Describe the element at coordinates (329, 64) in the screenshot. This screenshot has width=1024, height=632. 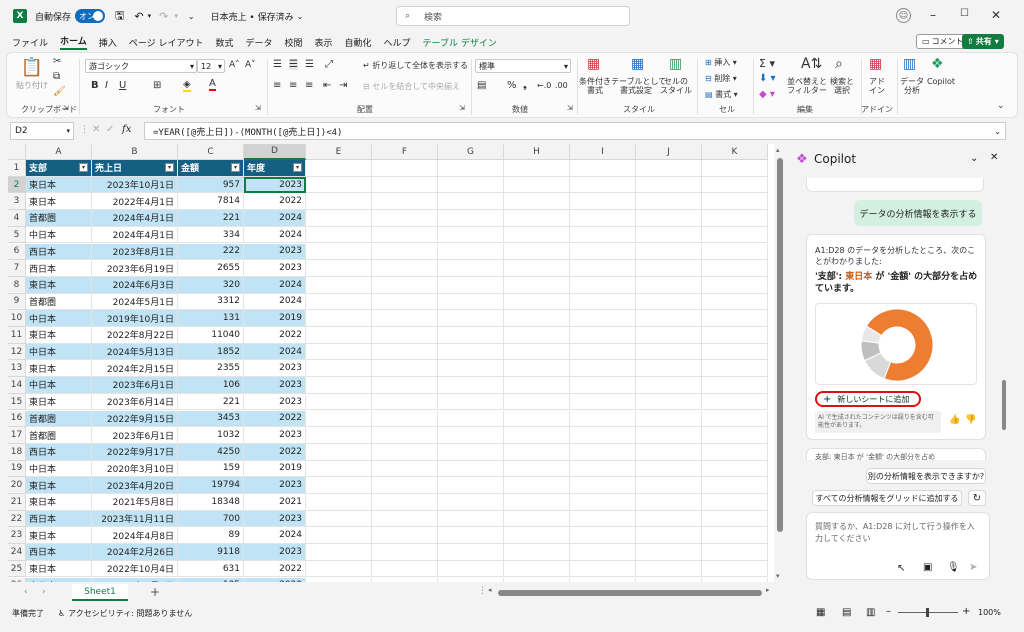
I see `orientation-icon: ⤢` at that location.